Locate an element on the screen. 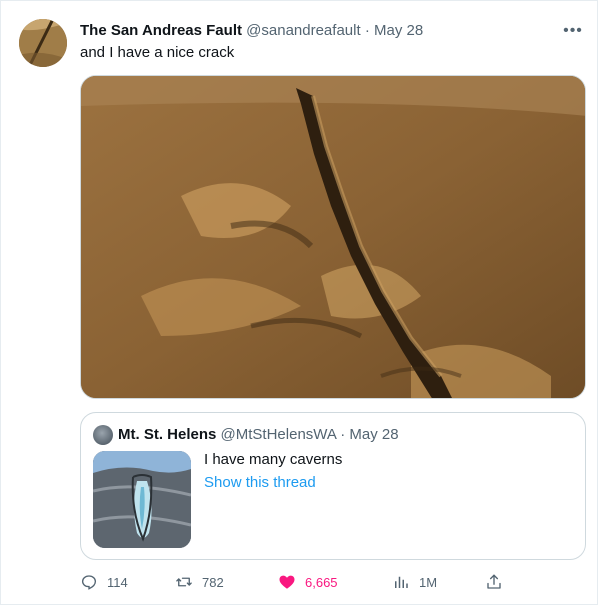  retweet-button: 782 is located at coordinates (199, 582).